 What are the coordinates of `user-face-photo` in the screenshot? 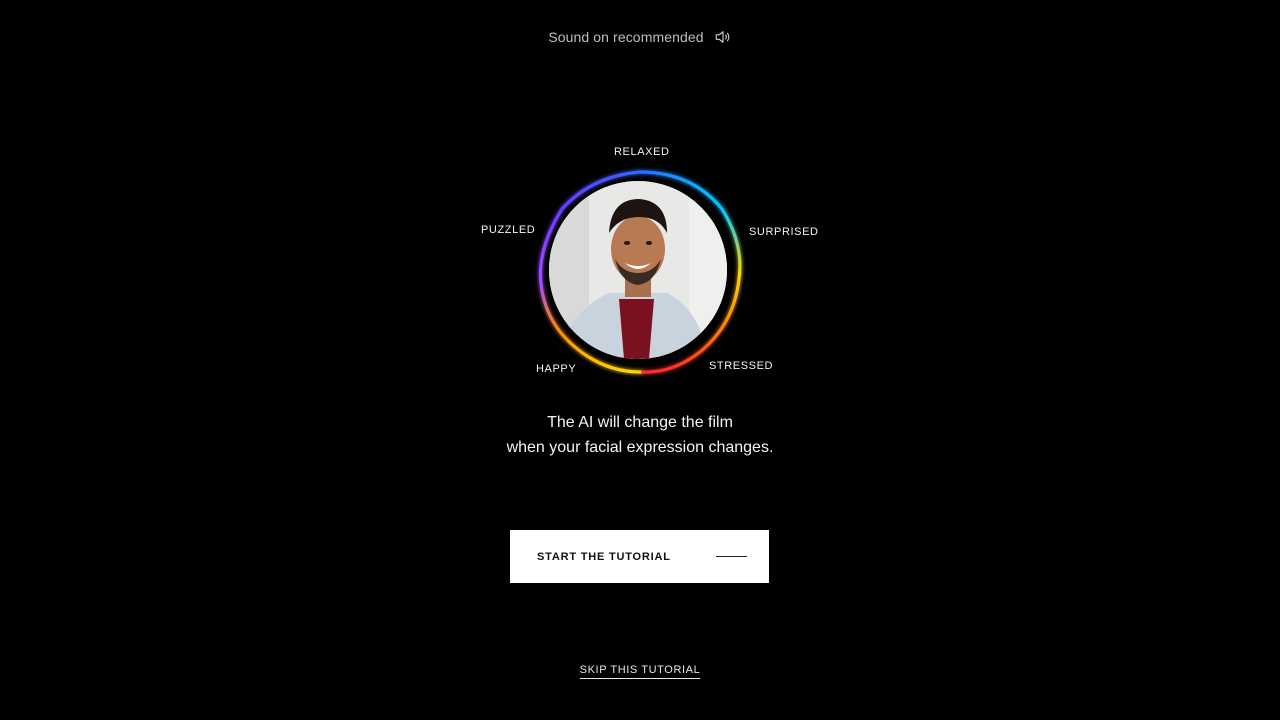 It's located at (638, 270).